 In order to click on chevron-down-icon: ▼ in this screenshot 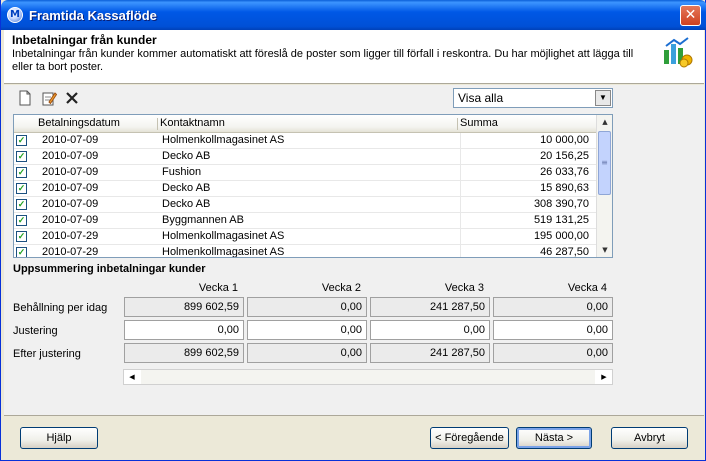, I will do `click(603, 98)`.